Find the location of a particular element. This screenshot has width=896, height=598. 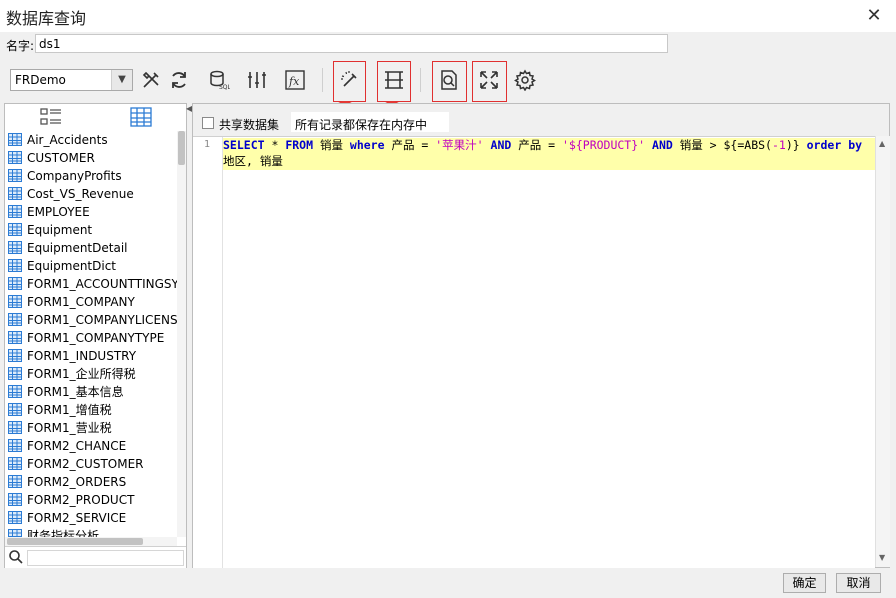

list-item: FORM2_PRODUCT is located at coordinates (91, 500).